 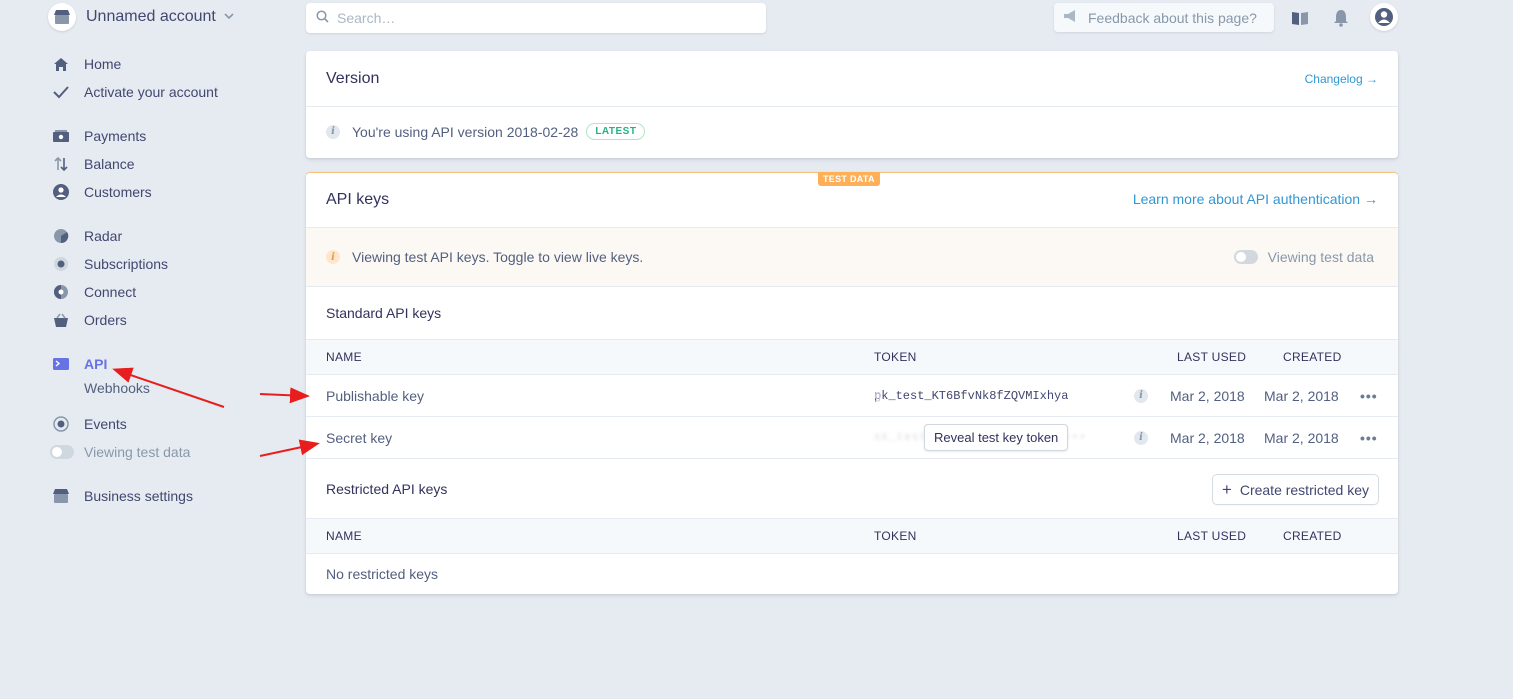 I want to click on button-label: Create restricted key, so click(x=1304, y=489).